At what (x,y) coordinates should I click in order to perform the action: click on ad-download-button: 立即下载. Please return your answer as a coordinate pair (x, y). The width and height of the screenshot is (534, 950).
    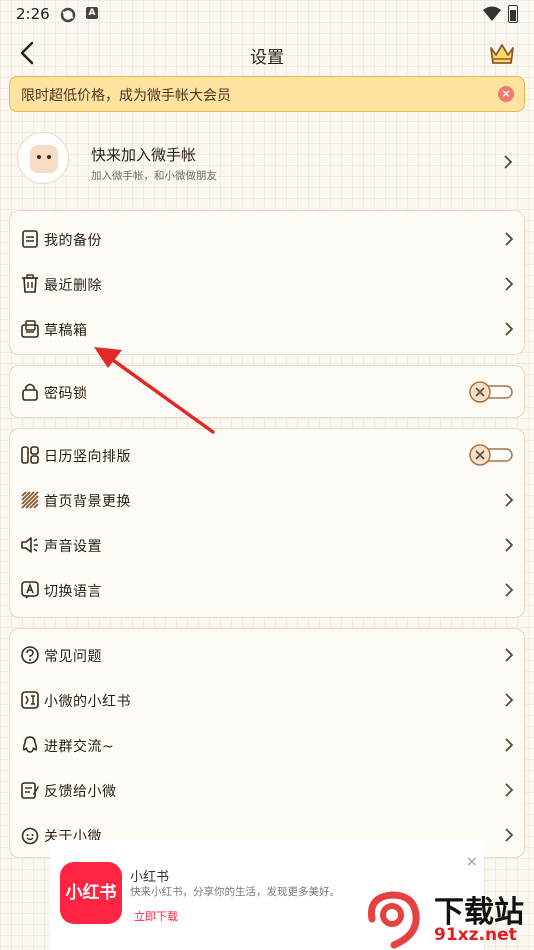
    Looking at the image, I should click on (156, 916).